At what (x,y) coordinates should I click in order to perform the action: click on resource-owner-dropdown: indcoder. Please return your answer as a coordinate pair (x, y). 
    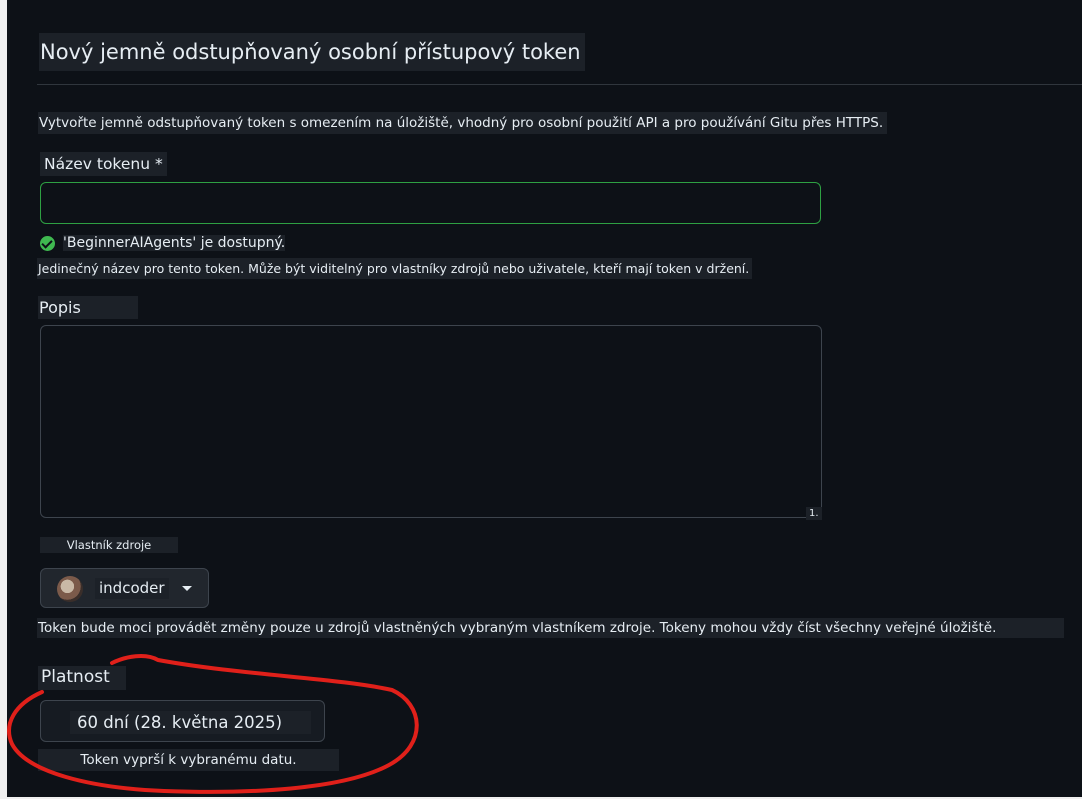
    Looking at the image, I should click on (124, 588).